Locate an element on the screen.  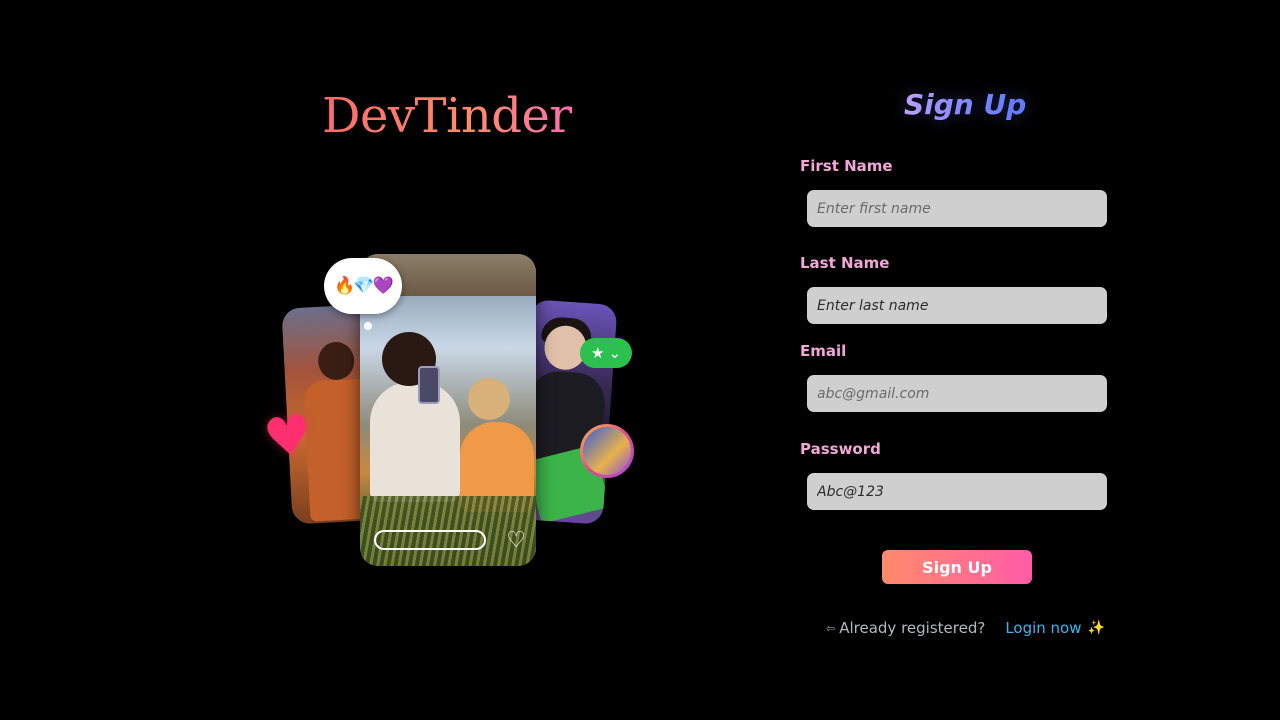
exit-icon: ⇦ is located at coordinates (831, 628).